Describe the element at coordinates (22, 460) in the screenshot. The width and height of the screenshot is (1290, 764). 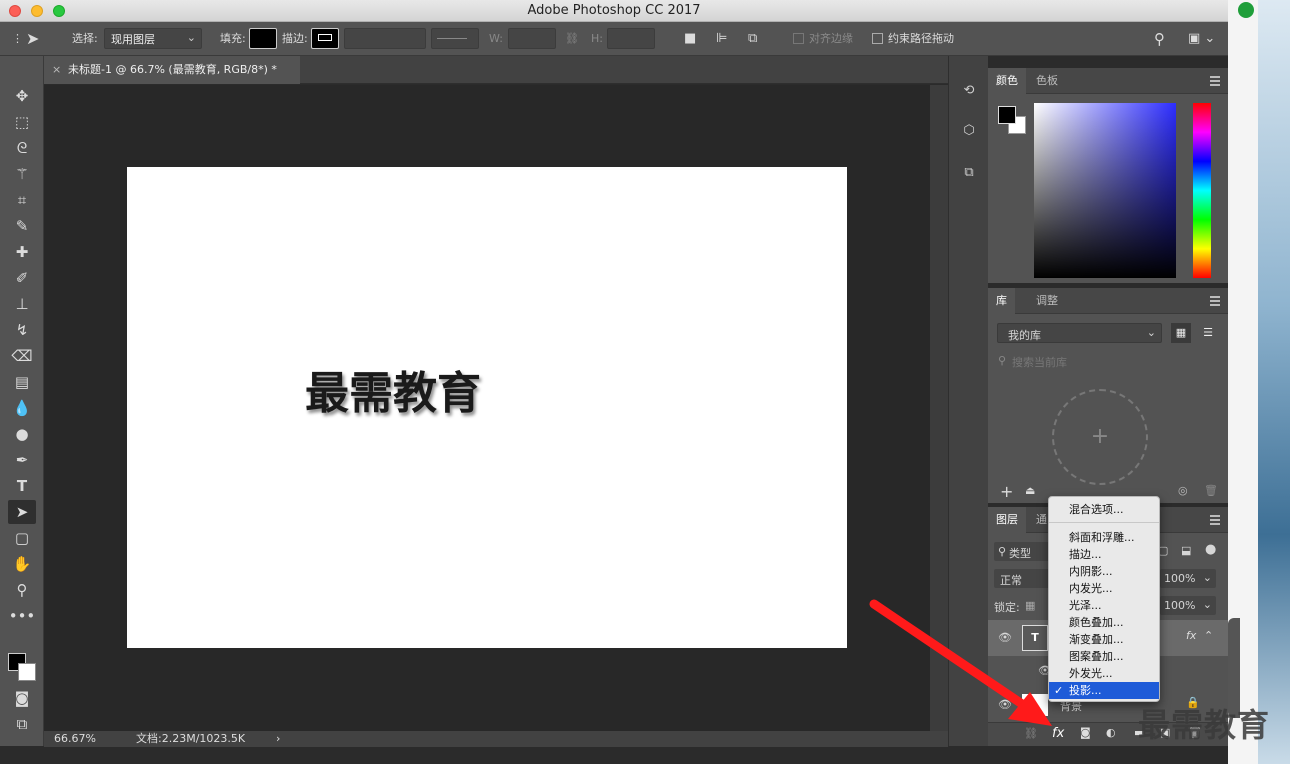
I see `pen-tool-icon: ✒` at that location.